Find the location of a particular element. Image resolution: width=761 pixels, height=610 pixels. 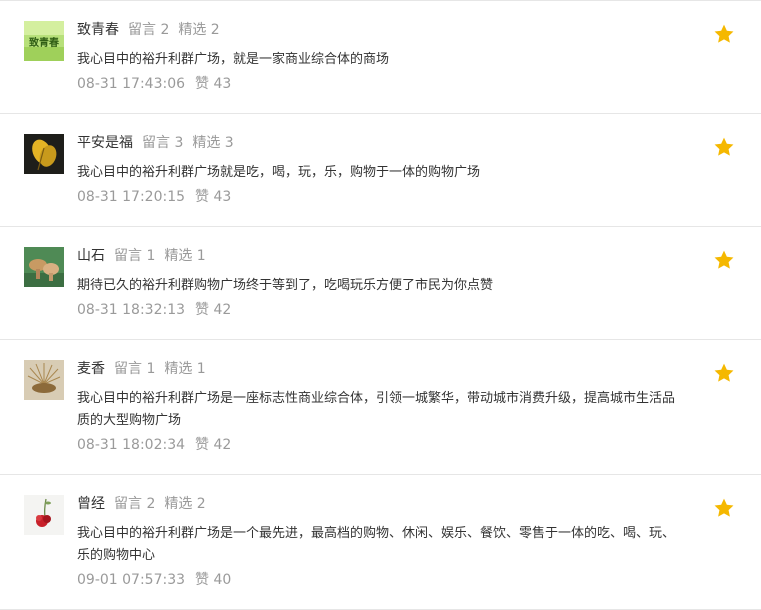

avatar-image: 致青春 is located at coordinates (44, 41).